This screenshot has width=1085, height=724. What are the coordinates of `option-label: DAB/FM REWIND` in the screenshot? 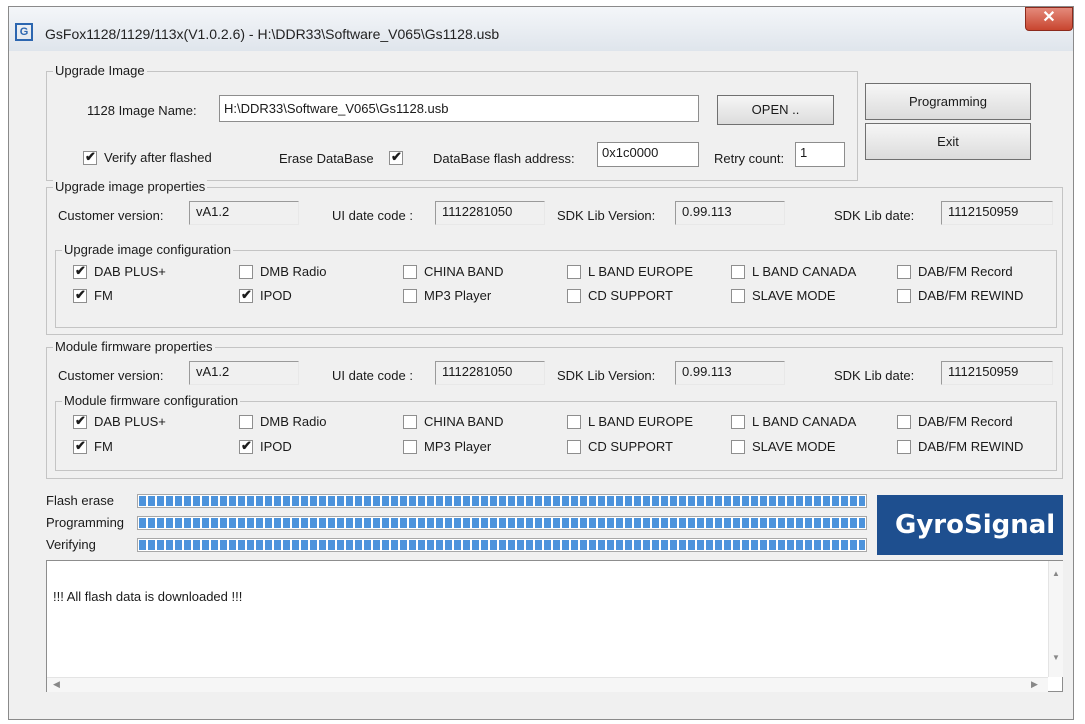 It's located at (971, 296).